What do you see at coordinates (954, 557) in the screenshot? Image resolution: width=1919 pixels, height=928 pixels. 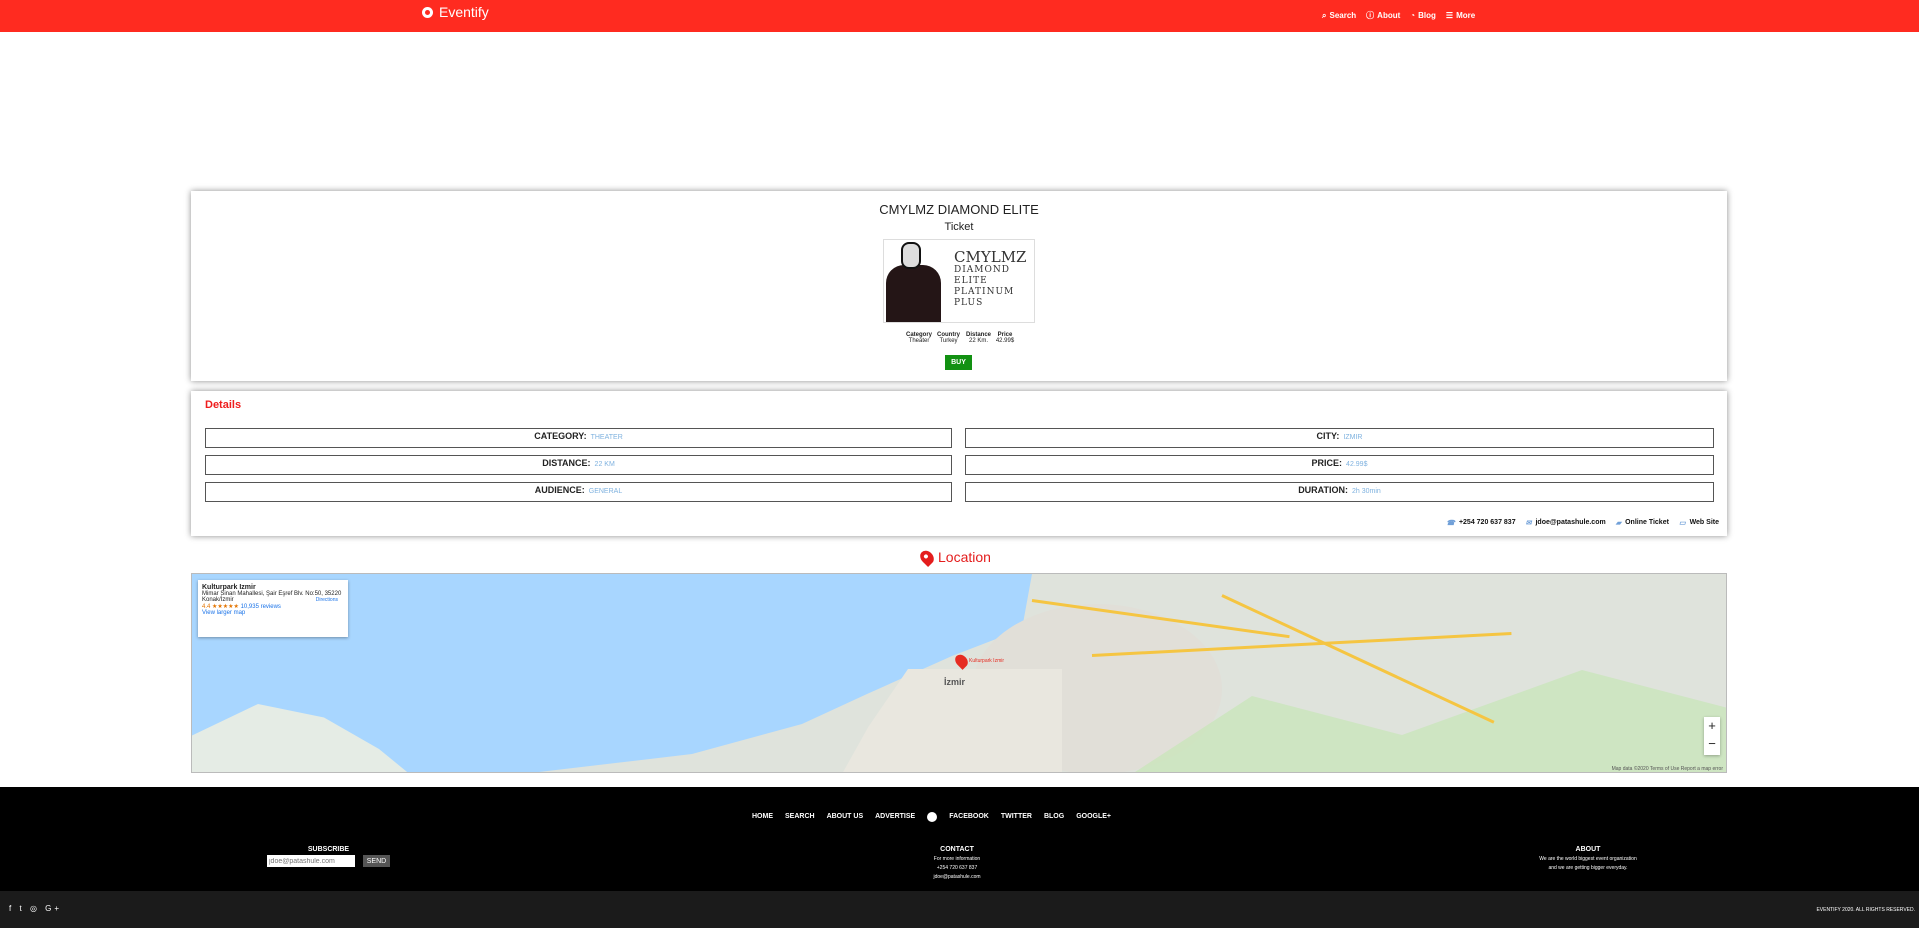 I see `location-heading: Location` at bounding box center [954, 557].